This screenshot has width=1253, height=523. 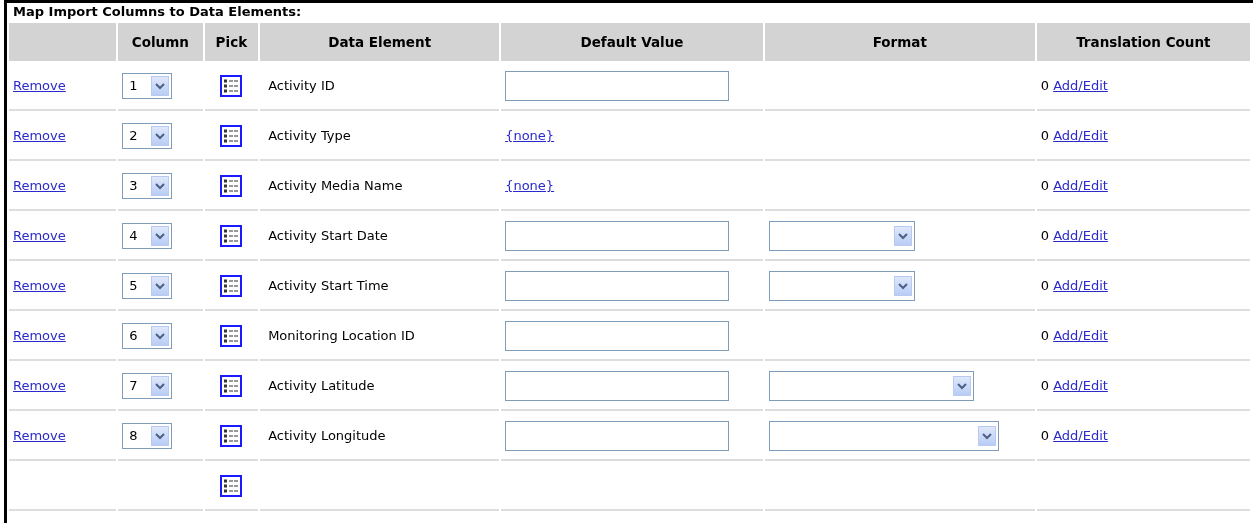 What do you see at coordinates (380, 337) in the screenshot?
I see `data-element-label: Monitoring Location ID` at bounding box center [380, 337].